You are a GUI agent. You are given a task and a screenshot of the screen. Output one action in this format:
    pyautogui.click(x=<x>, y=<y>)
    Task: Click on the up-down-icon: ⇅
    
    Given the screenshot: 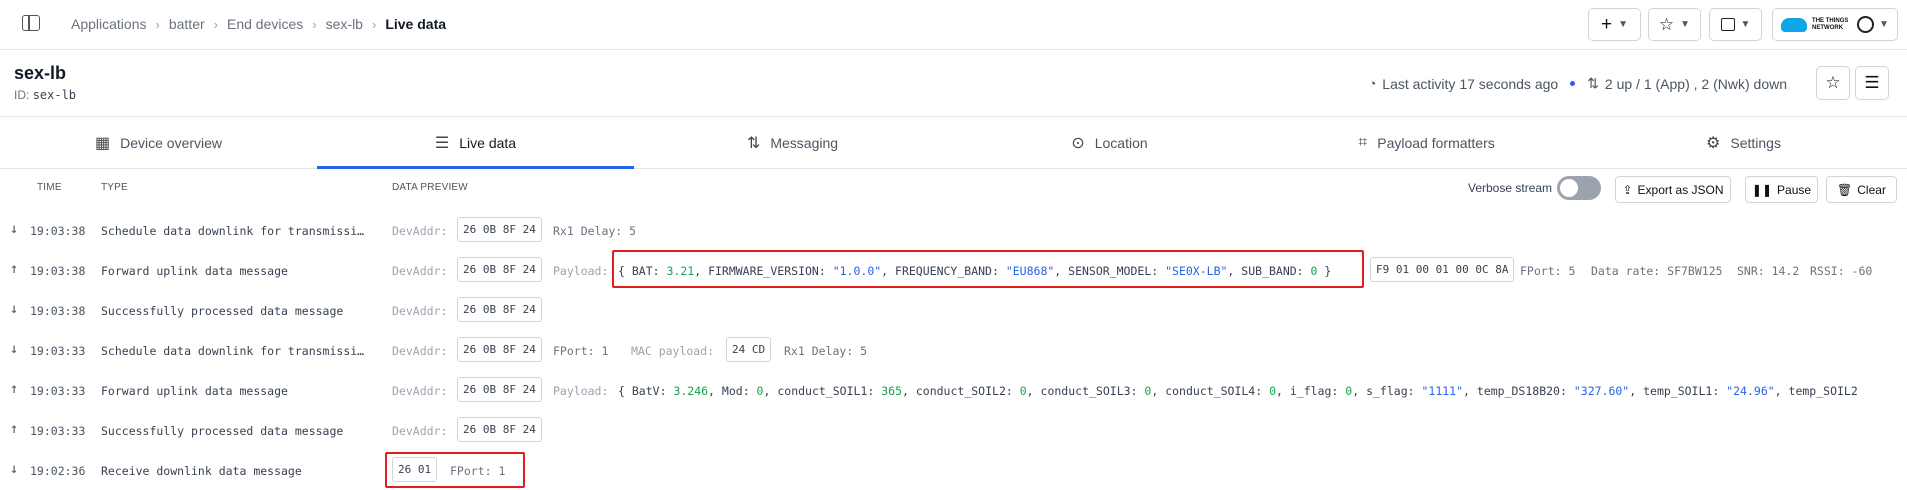 What is the action you would take?
    pyautogui.click(x=1593, y=83)
    